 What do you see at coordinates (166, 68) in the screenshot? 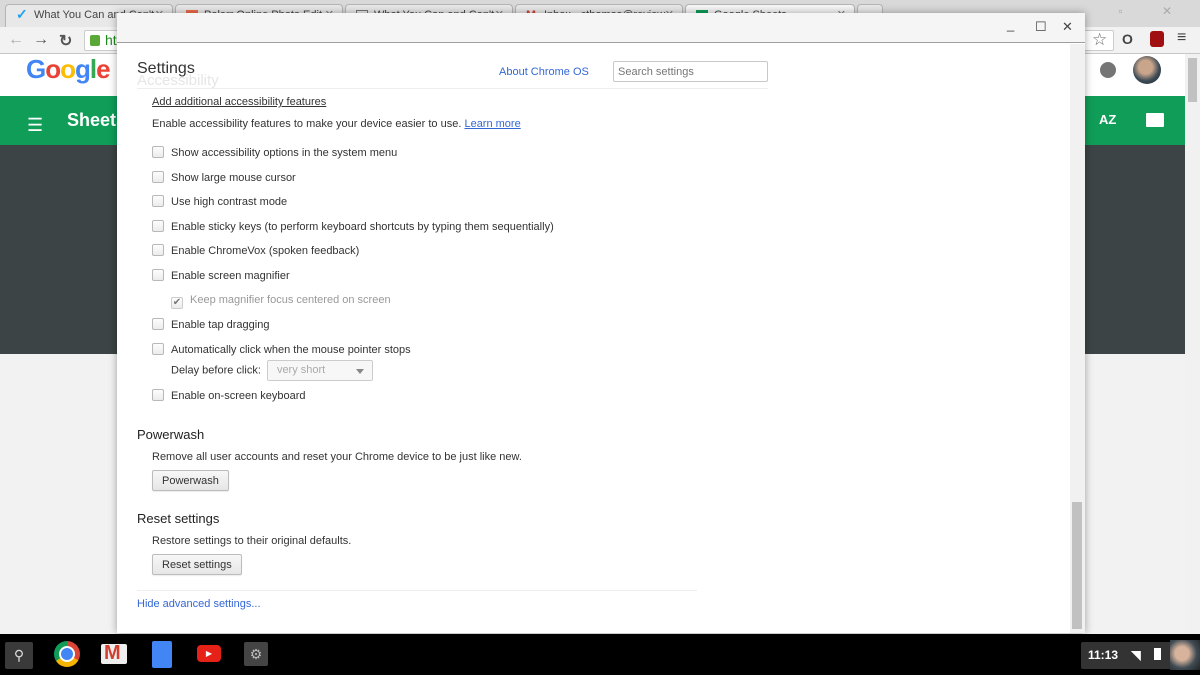
I see `page-title: Settings` at bounding box center [166, 68].